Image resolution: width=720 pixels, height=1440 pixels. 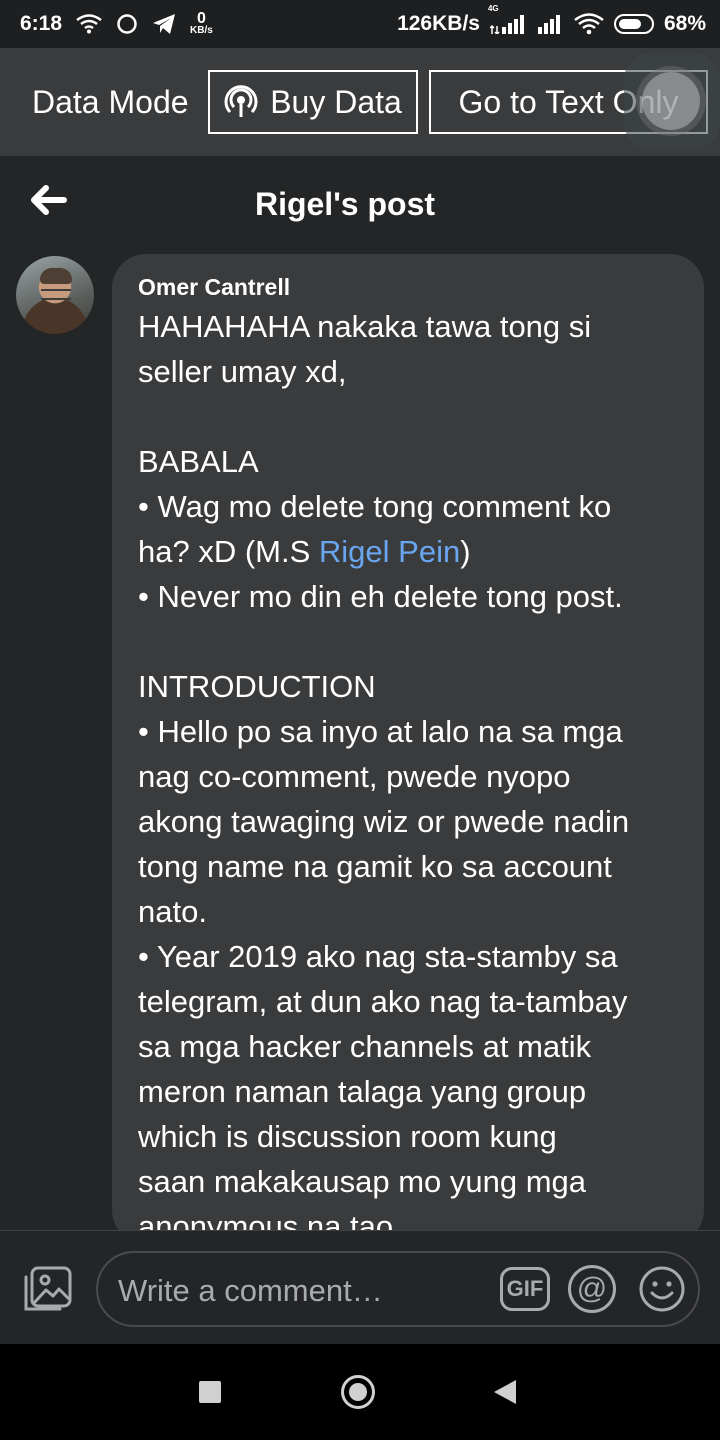 What do you see at coordinates (354, 776) in the screenshot?
I see `comment-line: nag co-comment, pwede nyopo` at bounding box center [354, 776].